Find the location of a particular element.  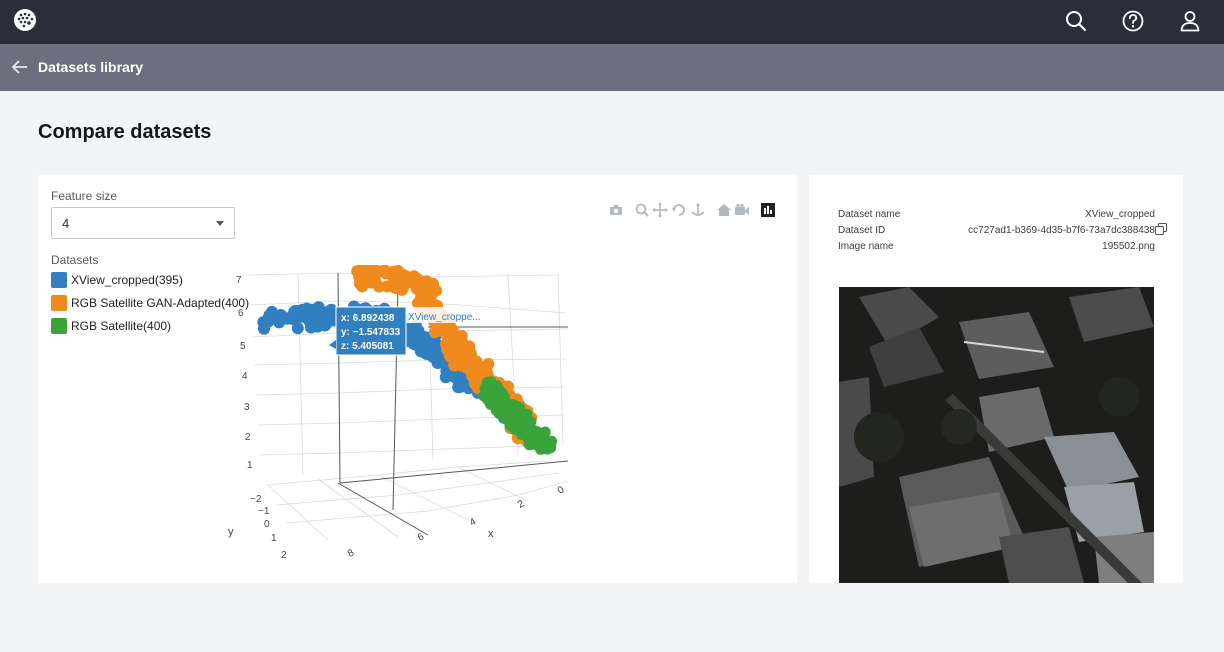

z-tick: 2 is located at coordinates (248, 437).